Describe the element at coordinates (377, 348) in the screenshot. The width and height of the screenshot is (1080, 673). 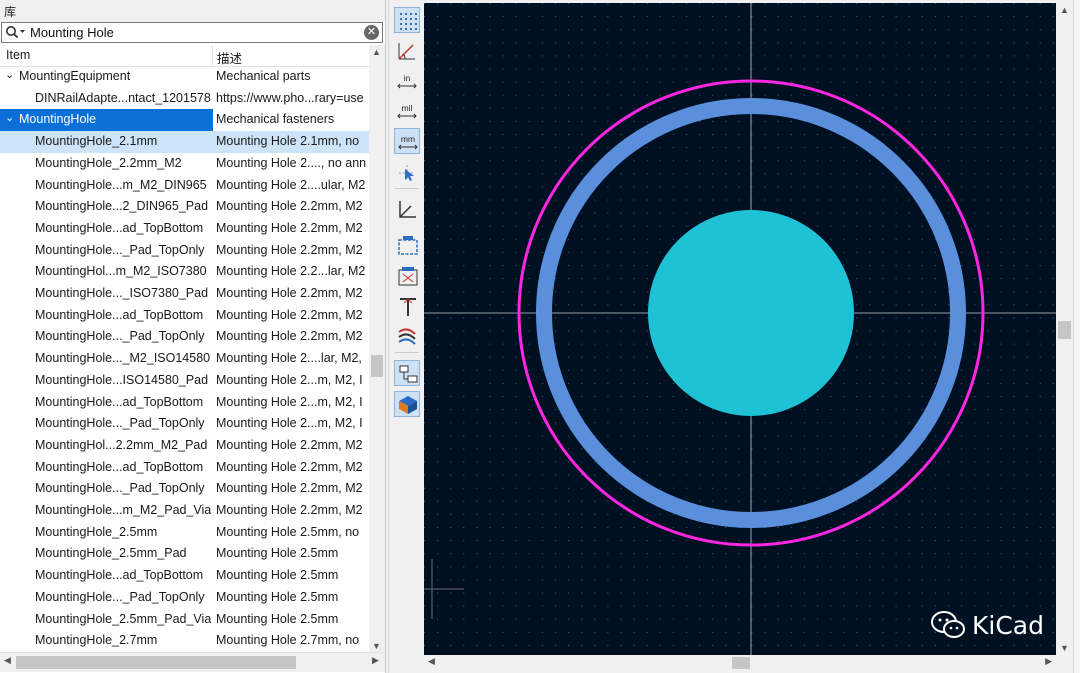
I see `vertical-scrollbar: ▲ ▼` at that location.